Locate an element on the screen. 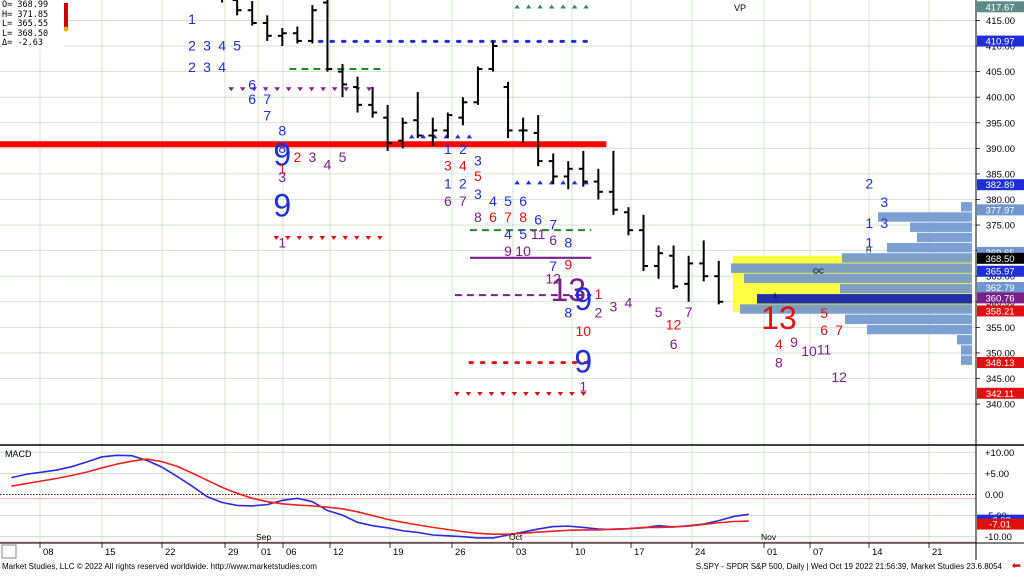  macd-tick-label: +10.00 is located at coordinates (999, 453).